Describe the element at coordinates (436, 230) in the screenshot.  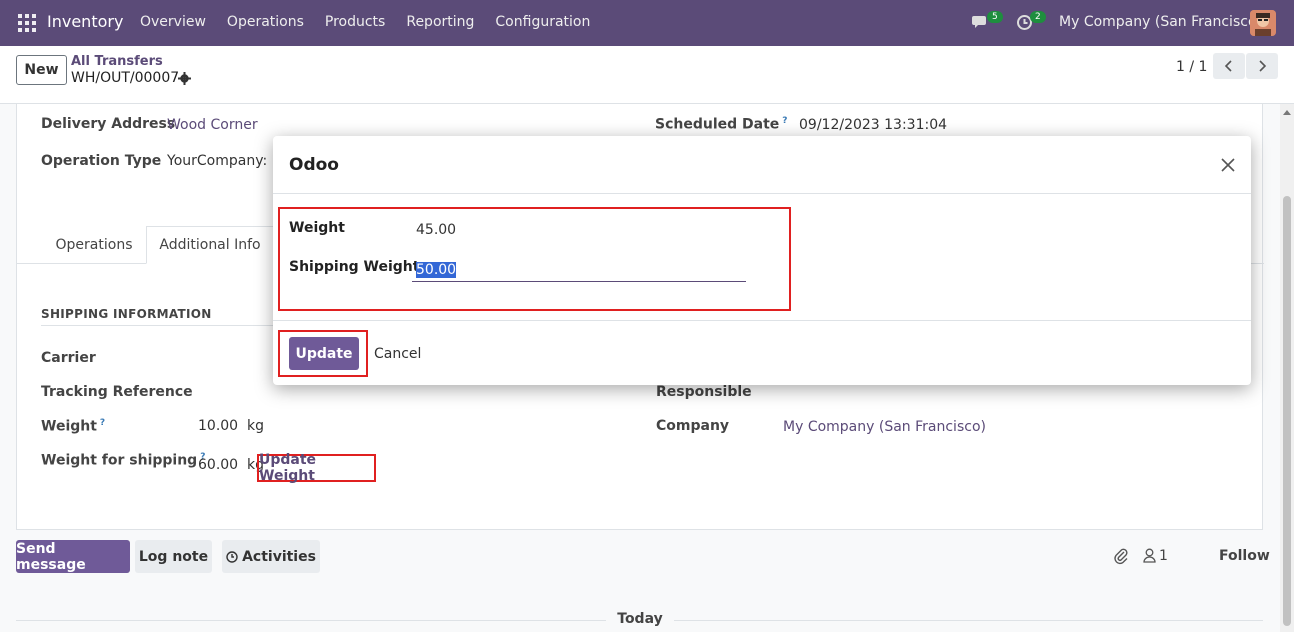
I see `dialog-weight-value: 45.00` at that location.